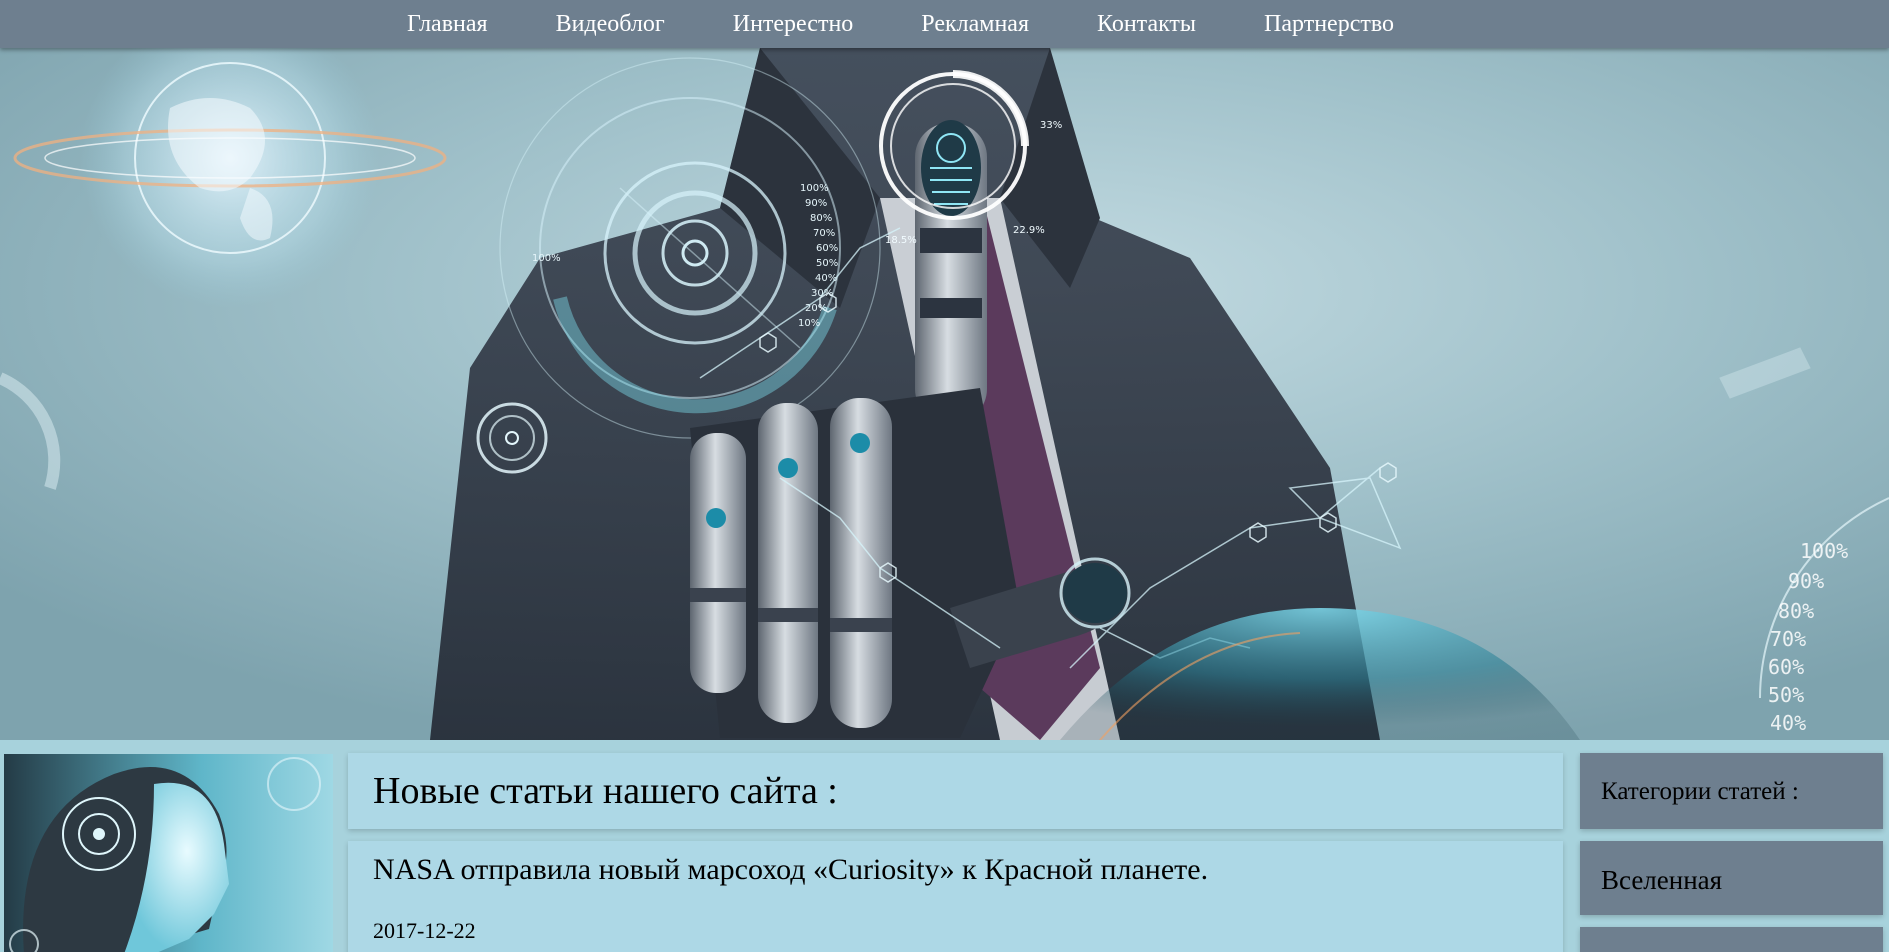  I want to click on category-label: Вселенная, so click(1662, 880).